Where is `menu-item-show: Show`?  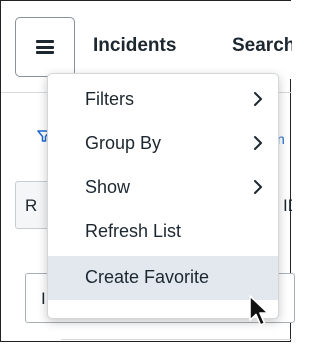
menu-item-show: Show is located at coordinates (163, 188).